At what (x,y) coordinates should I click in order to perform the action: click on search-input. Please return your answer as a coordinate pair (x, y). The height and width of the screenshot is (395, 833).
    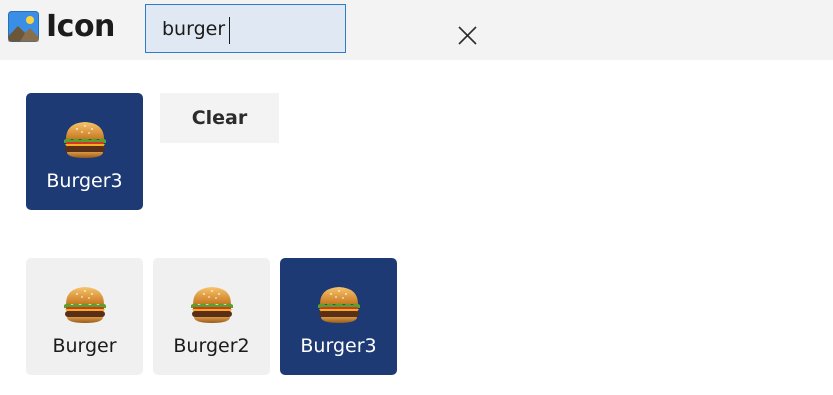
    Looking at the image, I should click on (232, 29).